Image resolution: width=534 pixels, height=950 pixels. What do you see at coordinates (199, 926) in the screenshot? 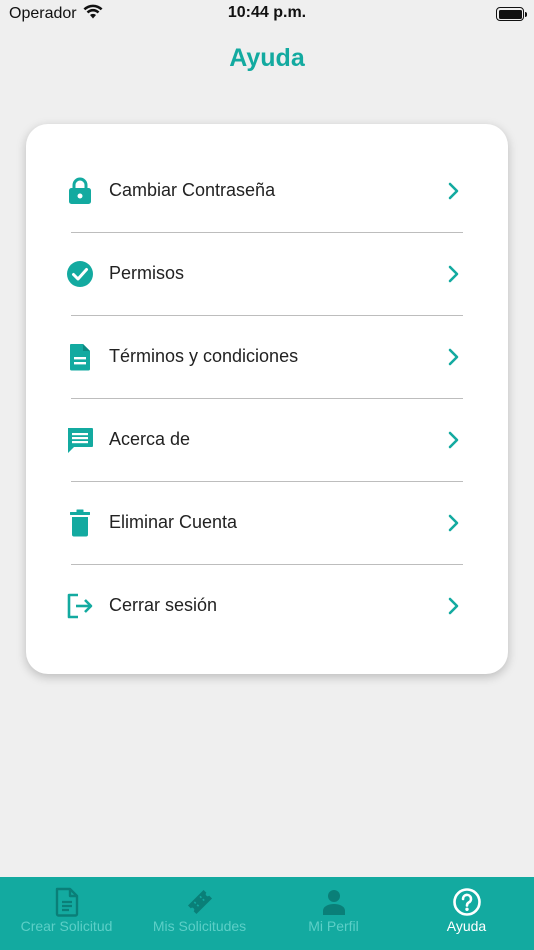
I see `tab-label: Mis Solicitudes` at bounding box center [199, 926].